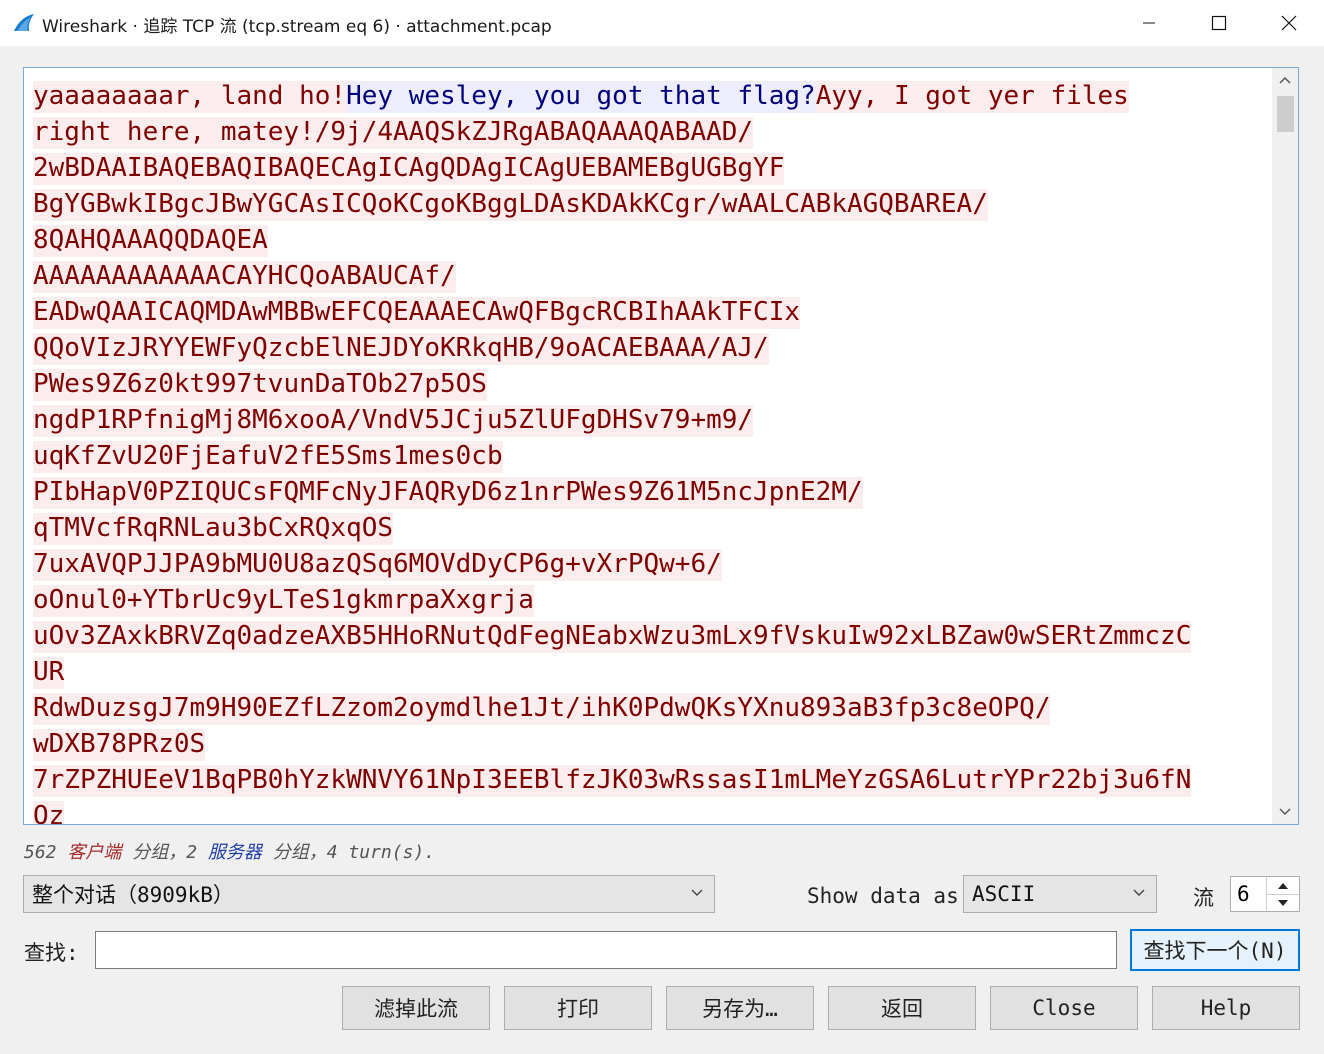 This screenshot has width=1324, height=1054. Describe the element at coordinates (606, 950) in the screenshot. I see `find-input` at that location.